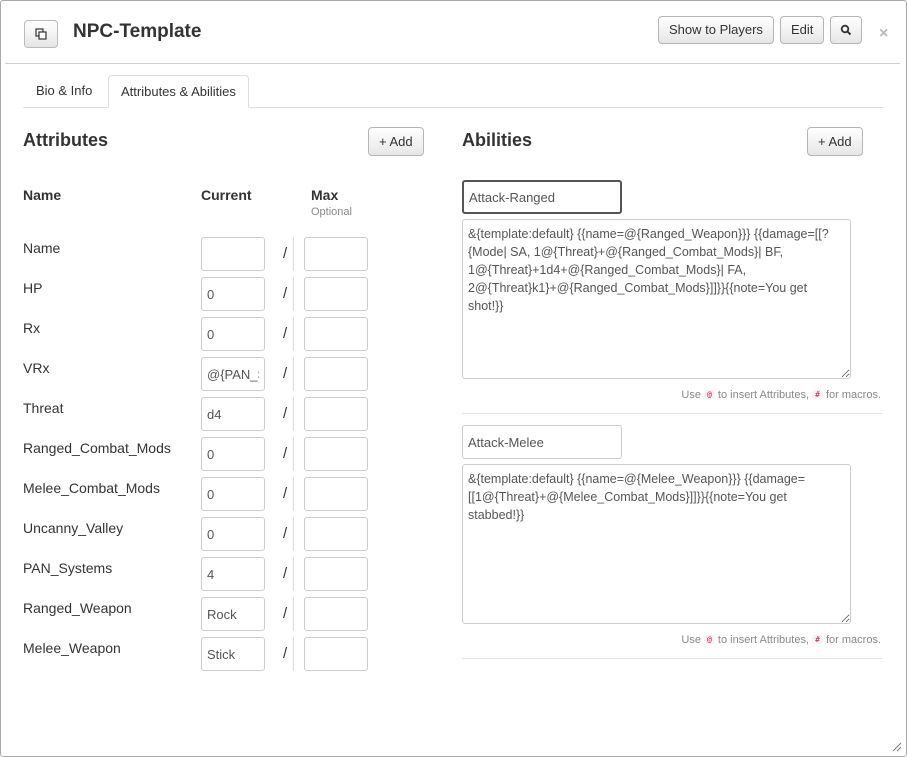 This screenshot has height=757, width=907. Describe the element at coordinates (77, 608) in the screenshot. I see `attribute-name: Ranged_Weapon` at that location.